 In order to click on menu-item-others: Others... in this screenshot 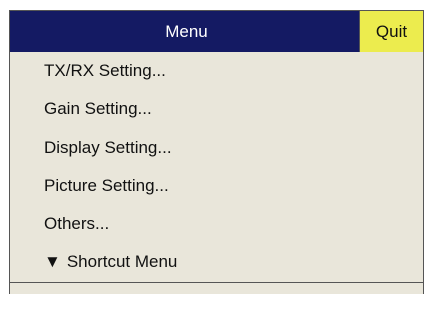, I will do `click(216, 224)`.